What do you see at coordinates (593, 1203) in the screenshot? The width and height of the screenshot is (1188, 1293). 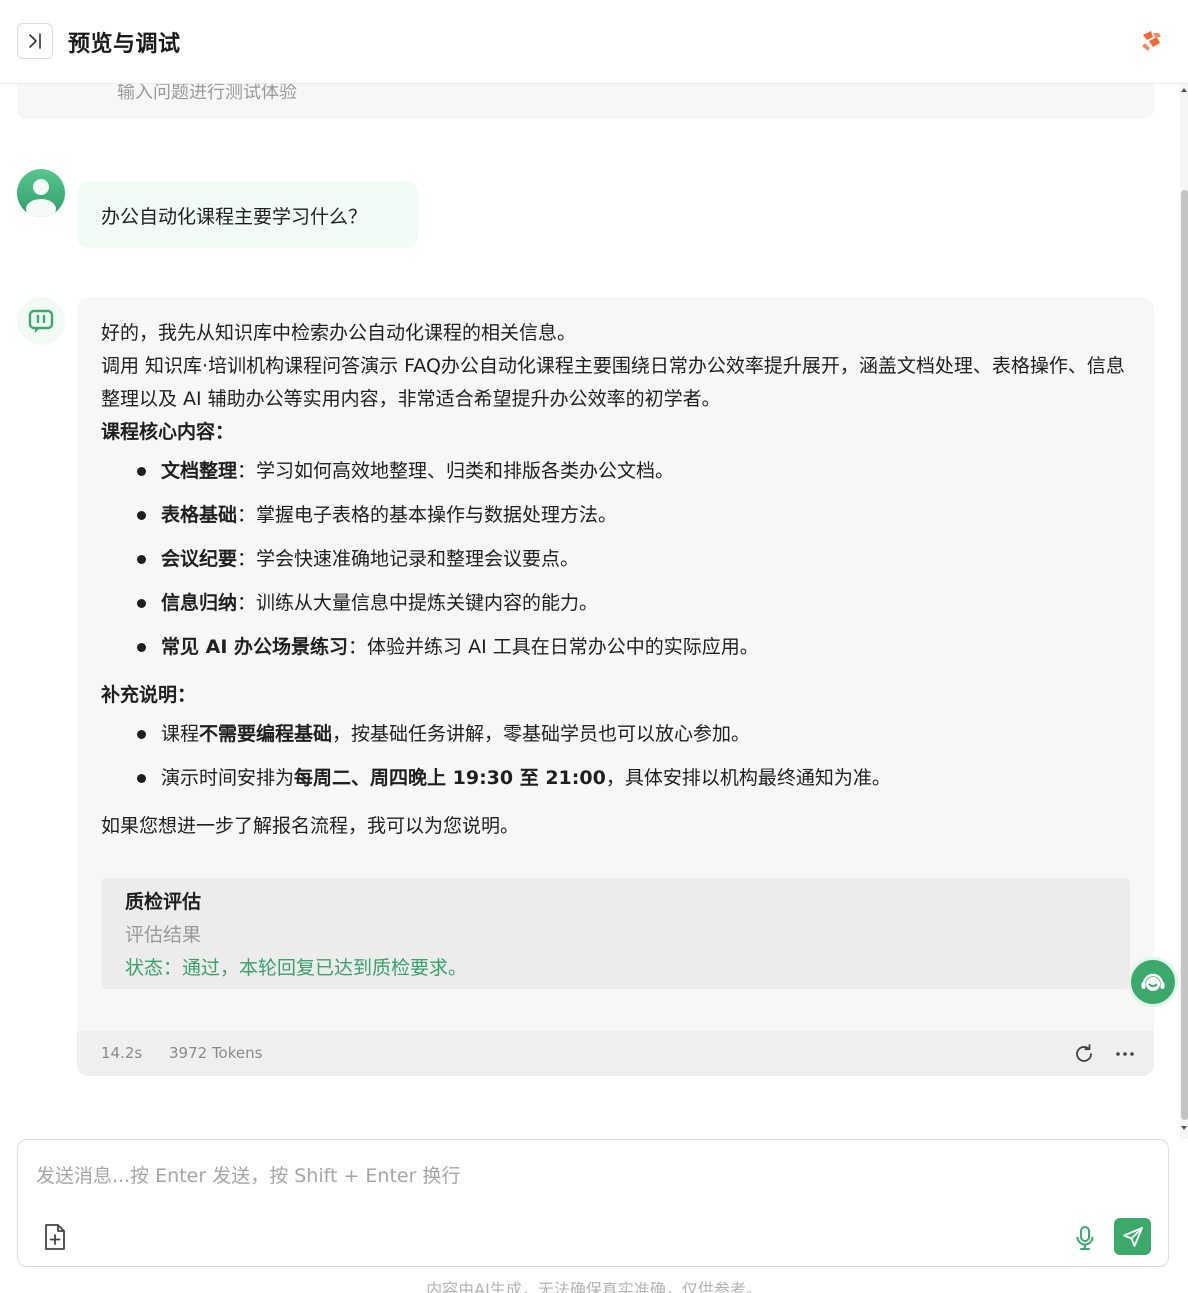 I see `message-input-box` at bounding box center [593, 1203].